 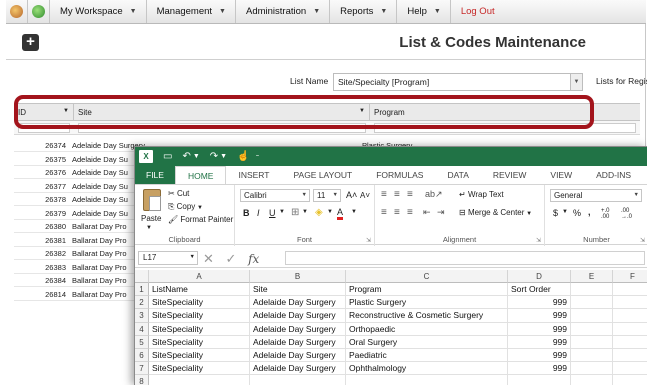 What do you see at coordinates (427, 316) in the screenshot?
I see `cell: Reconstructive & Cosmetic Surgery` at bounding box center [427, 316].